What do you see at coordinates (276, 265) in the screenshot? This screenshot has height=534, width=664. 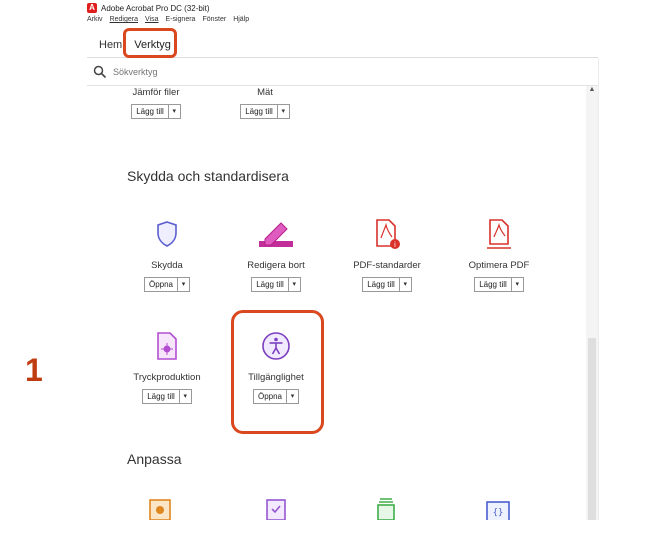 I see `tool-label: Redigera bort` at bounding box center [276, 265].